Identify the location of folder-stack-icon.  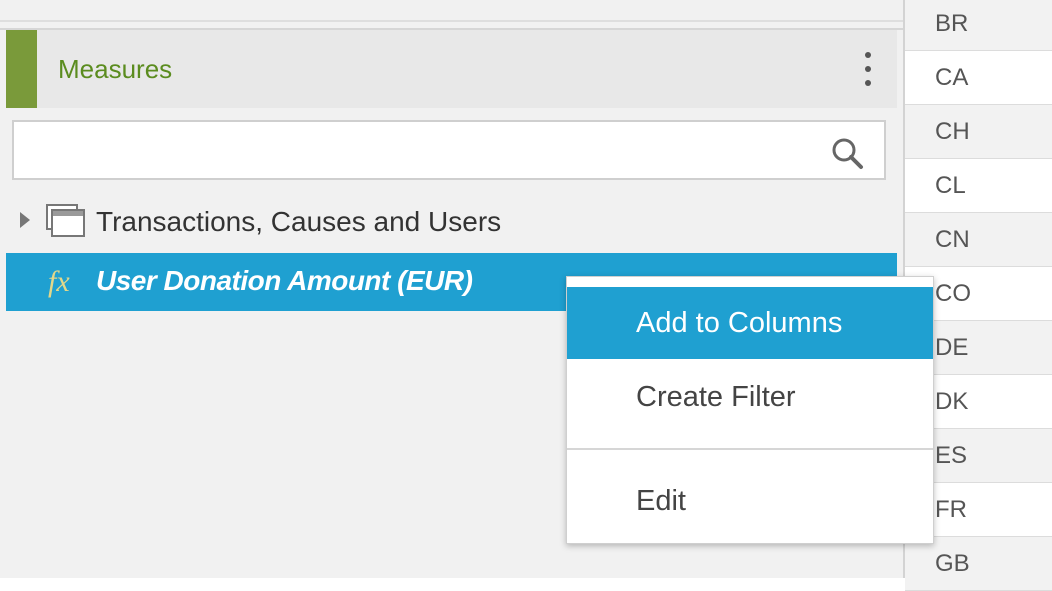
(65, 220).